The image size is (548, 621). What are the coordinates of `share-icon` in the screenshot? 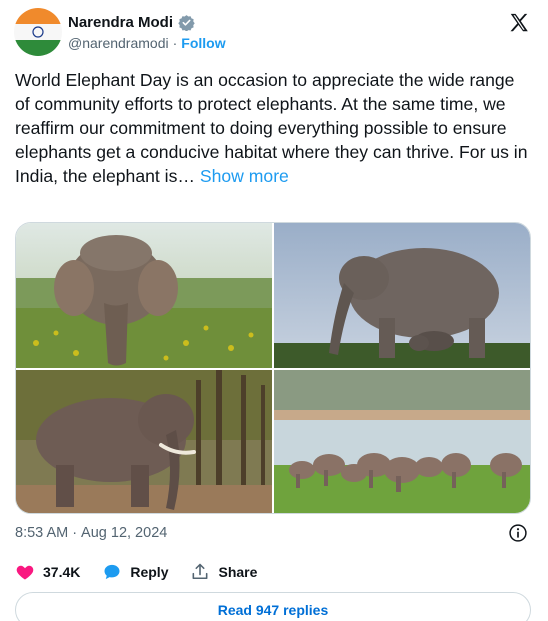 It's located at (200, 571).